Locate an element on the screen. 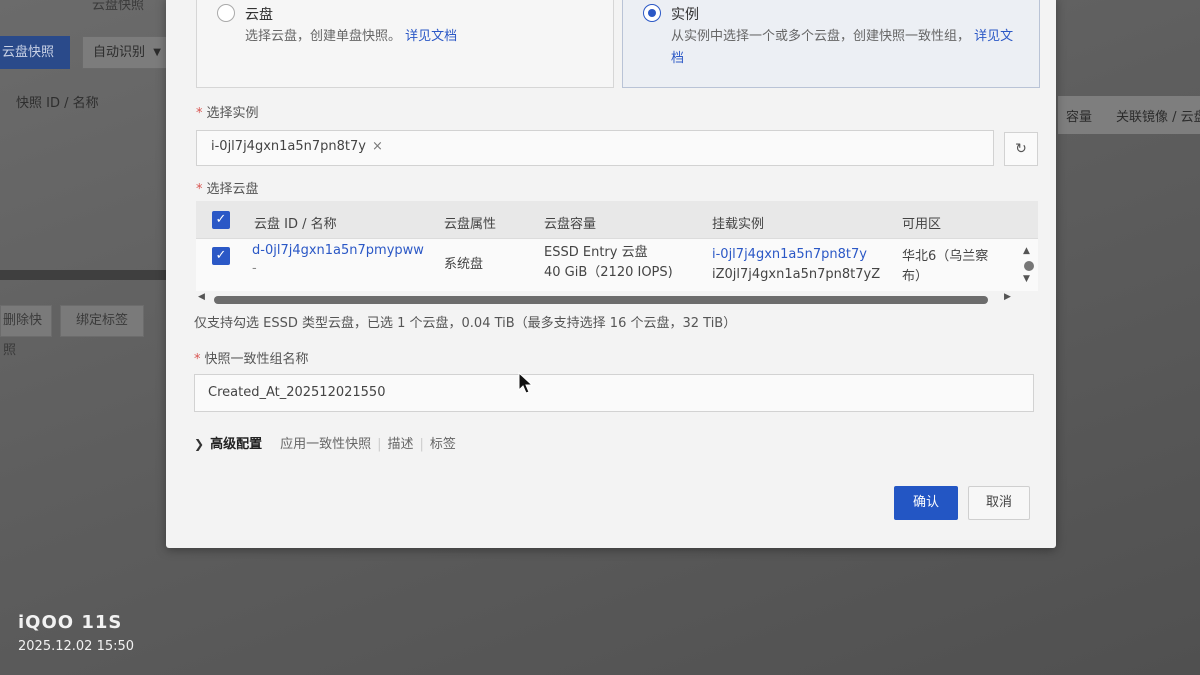 The height and width of the screenshot is (675, 1200). chevron-right-icon: ❯ is located at coordinates (199, 444).